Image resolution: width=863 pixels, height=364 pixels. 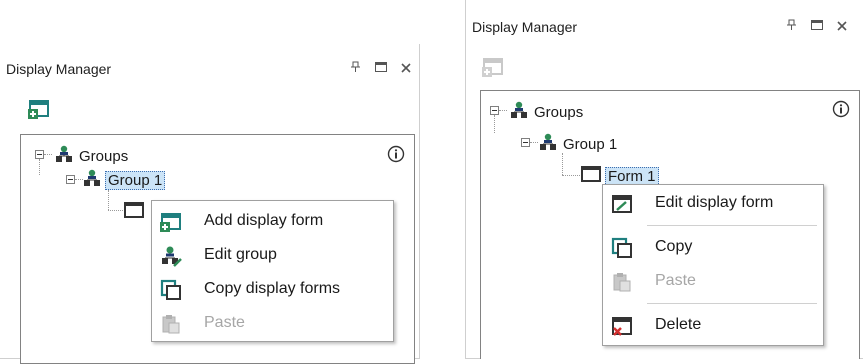 What do you see at coordinates (678, 324) in the screenshot?
I see `menu-item-label: Delete` at bounding box center [678, 324].